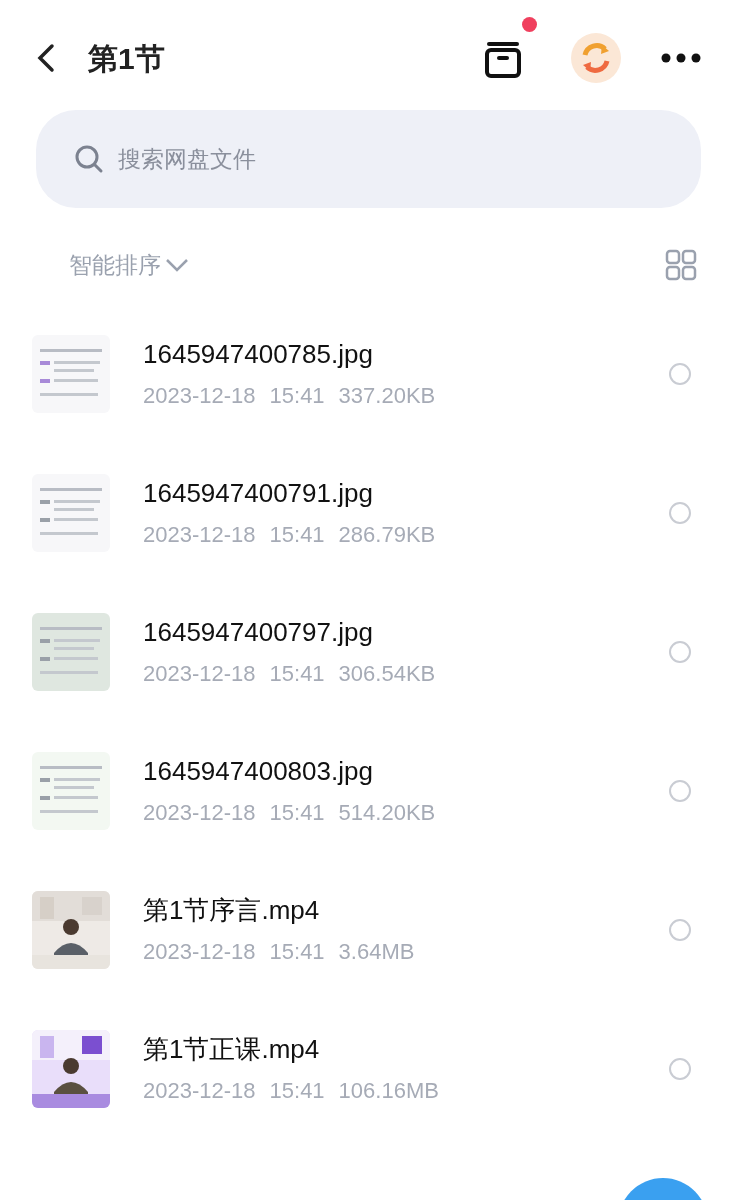 This screenshot has width=737, height=1200. What do you see at coordinates (376, 952) in the screenshot?
I see `file-size: 3.64MB` at bounding box center [376, 952].